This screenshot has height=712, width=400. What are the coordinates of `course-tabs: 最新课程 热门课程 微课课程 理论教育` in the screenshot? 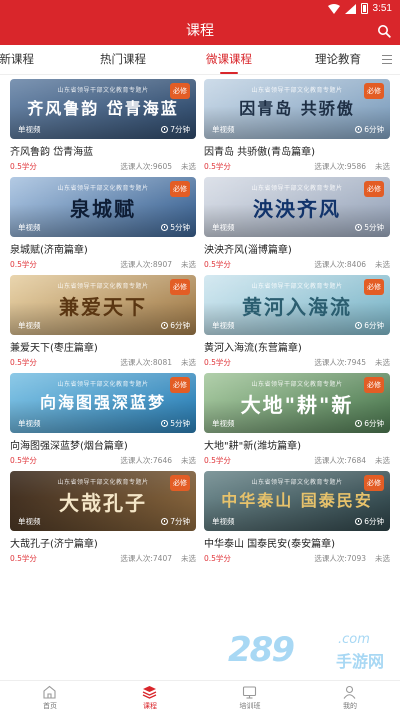 It's located at (200, 60).